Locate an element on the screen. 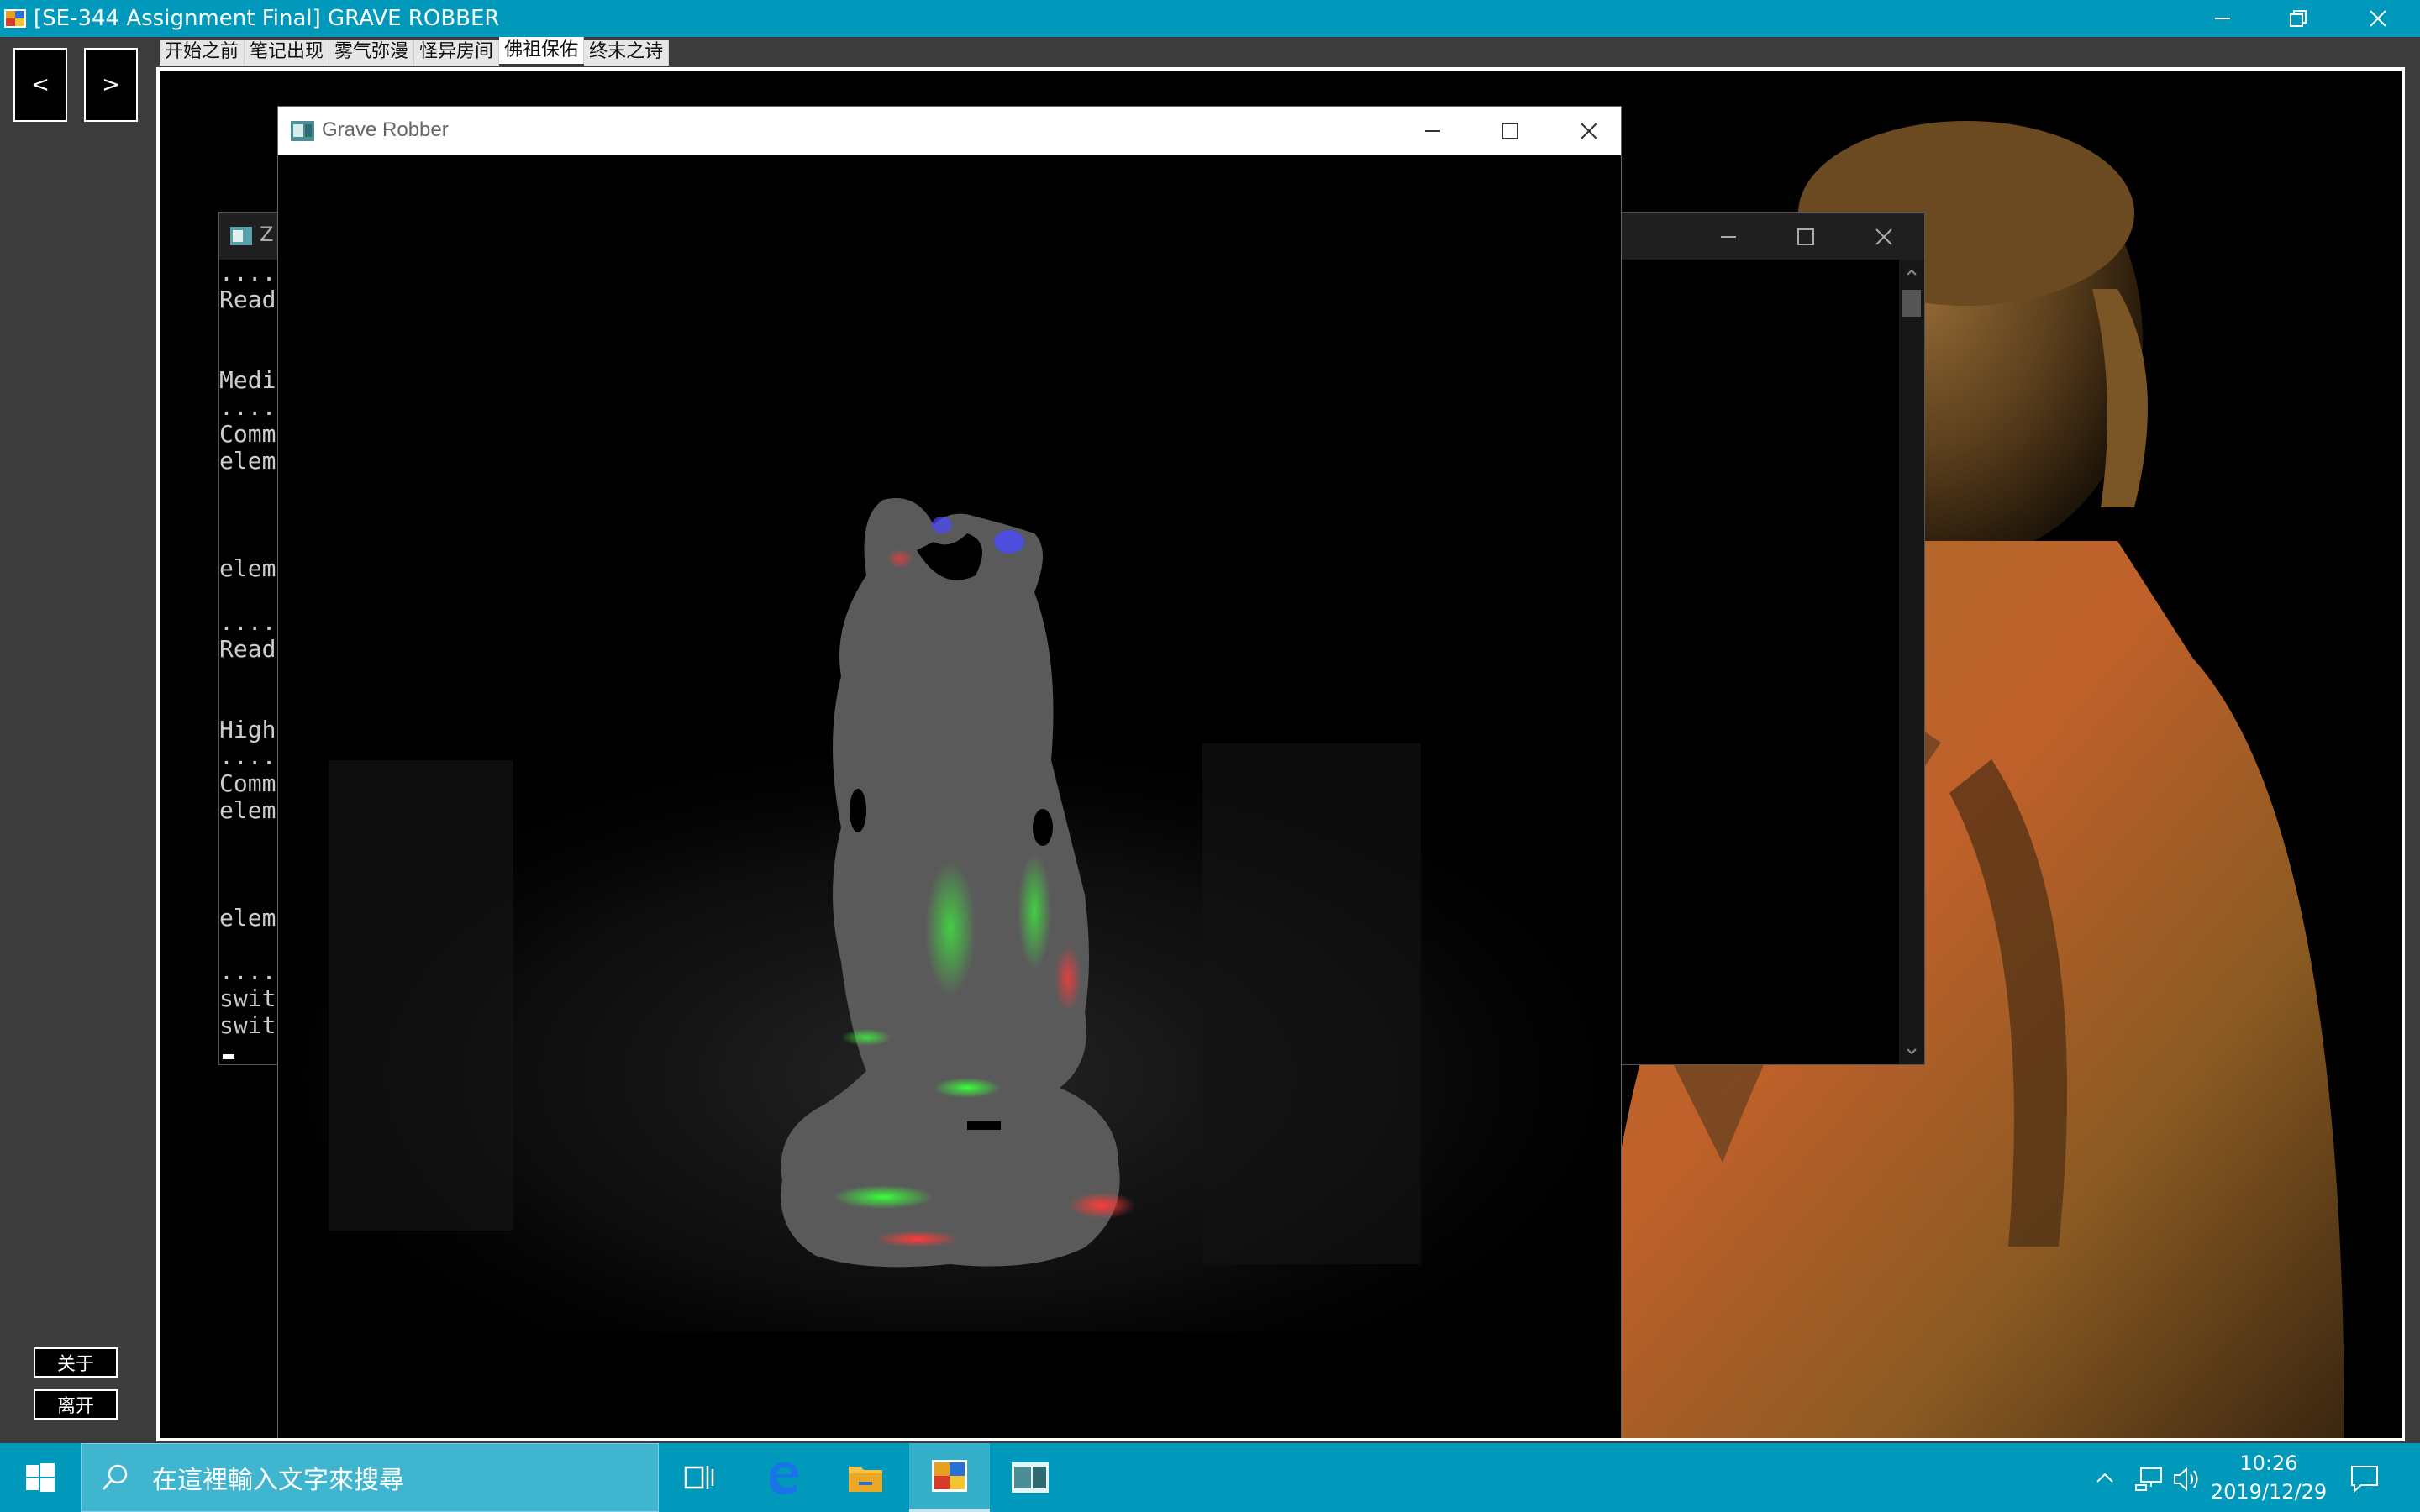 Image resolution: width=2420 pixels, height=1512 pixels. next-button: > is located at coordinates (111, 85).